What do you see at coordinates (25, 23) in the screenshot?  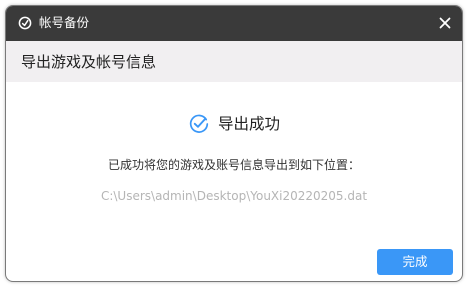 I see `refresh-circle-icon` at bounding box center [25, 23].